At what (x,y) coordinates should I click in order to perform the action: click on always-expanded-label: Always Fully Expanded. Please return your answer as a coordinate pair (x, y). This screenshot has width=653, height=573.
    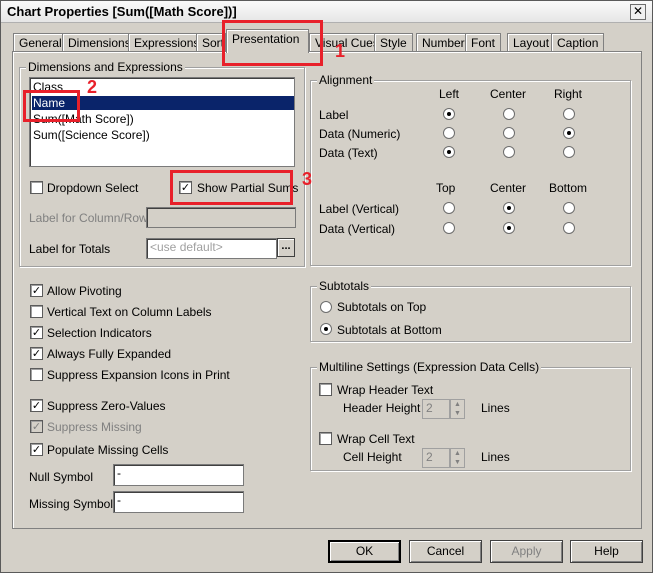
    Looking at the image, I should click on (109, 354).